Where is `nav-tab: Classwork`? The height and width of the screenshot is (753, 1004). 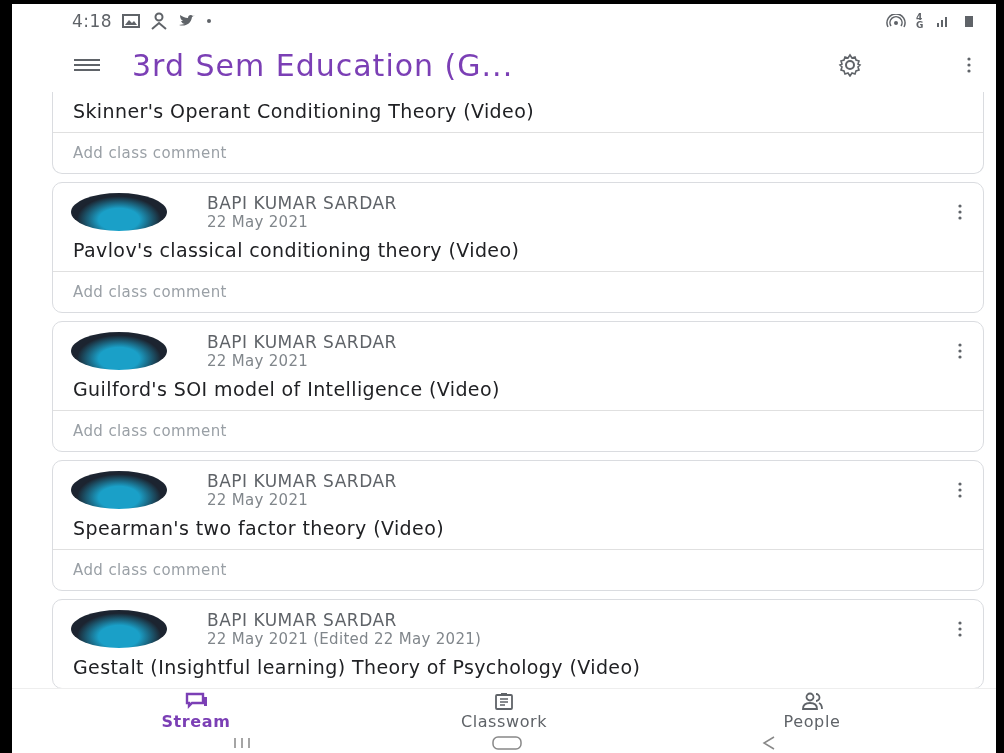
nav-tab: Classwork is located at coordinates (504, 711).